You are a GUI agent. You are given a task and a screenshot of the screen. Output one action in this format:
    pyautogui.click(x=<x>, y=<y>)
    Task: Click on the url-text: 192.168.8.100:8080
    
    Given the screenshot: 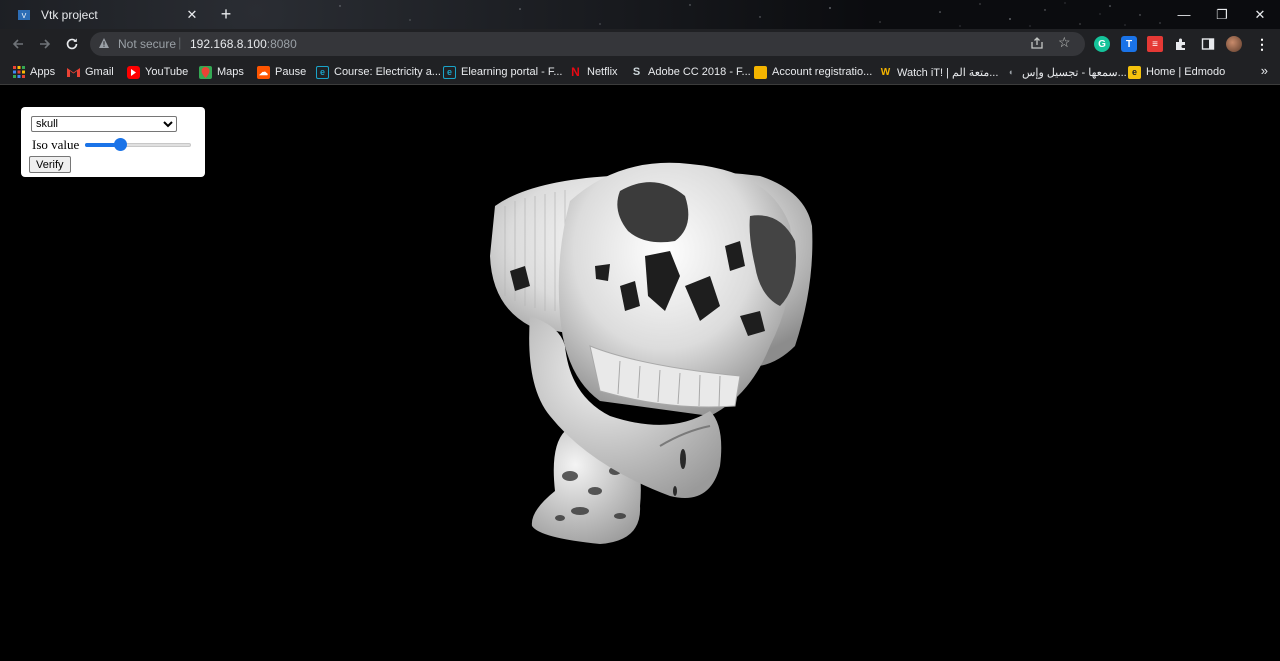 What is the action you would take?
    pyautogui.click(x=243, y=44)
    